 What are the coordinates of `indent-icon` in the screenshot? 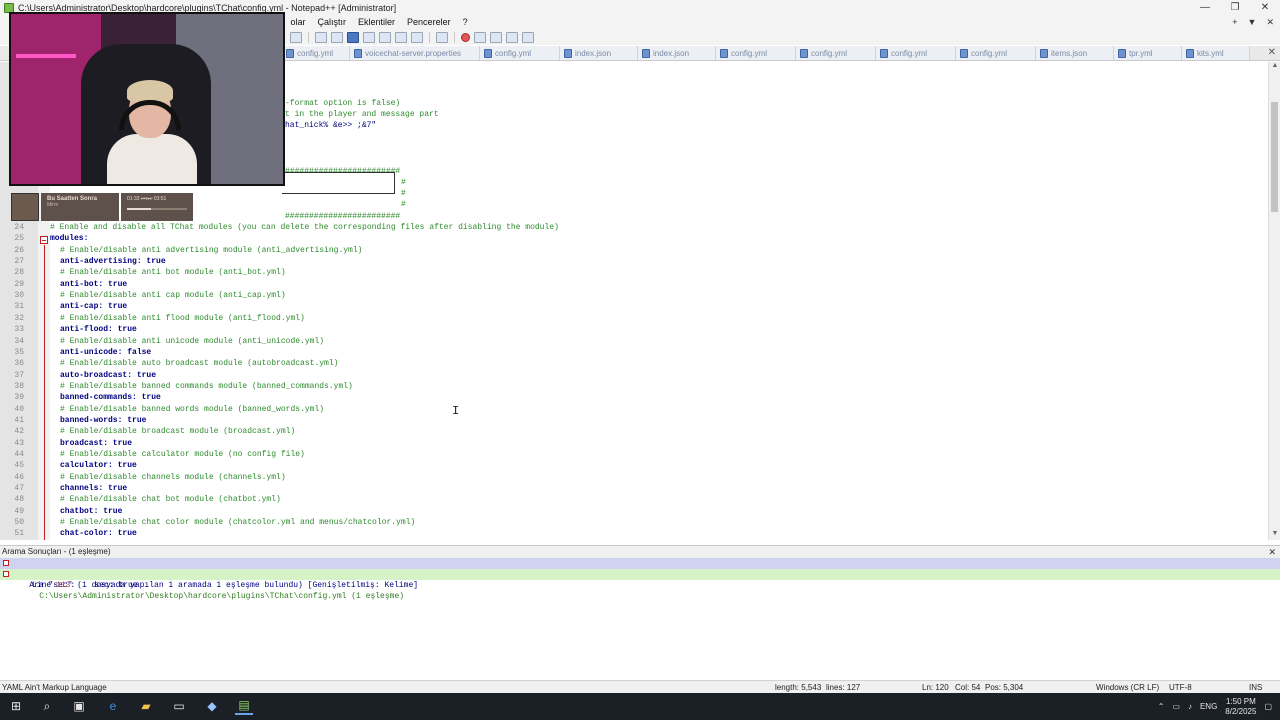 It's located at (321, 37).